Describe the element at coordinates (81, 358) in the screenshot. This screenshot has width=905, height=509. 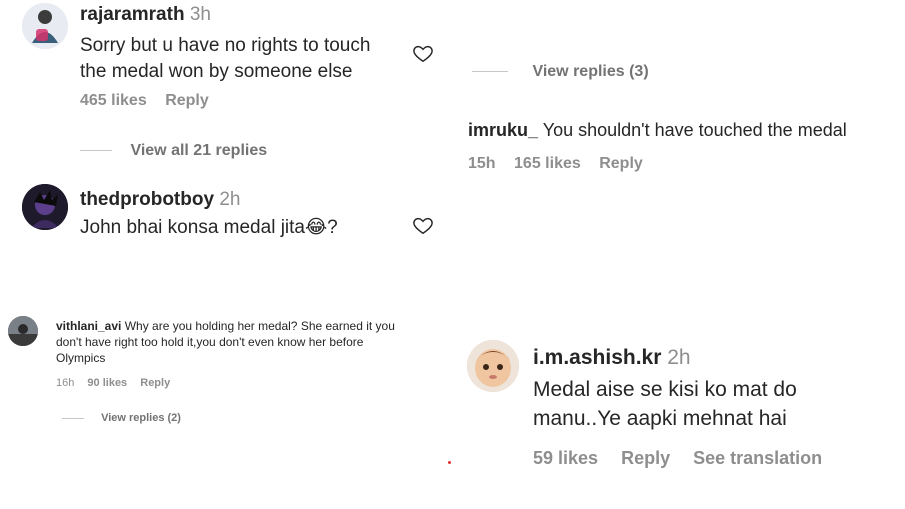
I see `comment-text-line: Olympics` at that location.